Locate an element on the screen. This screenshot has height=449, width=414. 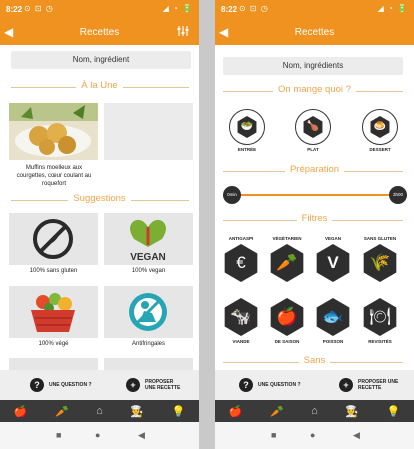
no-gluten-icon is located at coordinates (53, 239).